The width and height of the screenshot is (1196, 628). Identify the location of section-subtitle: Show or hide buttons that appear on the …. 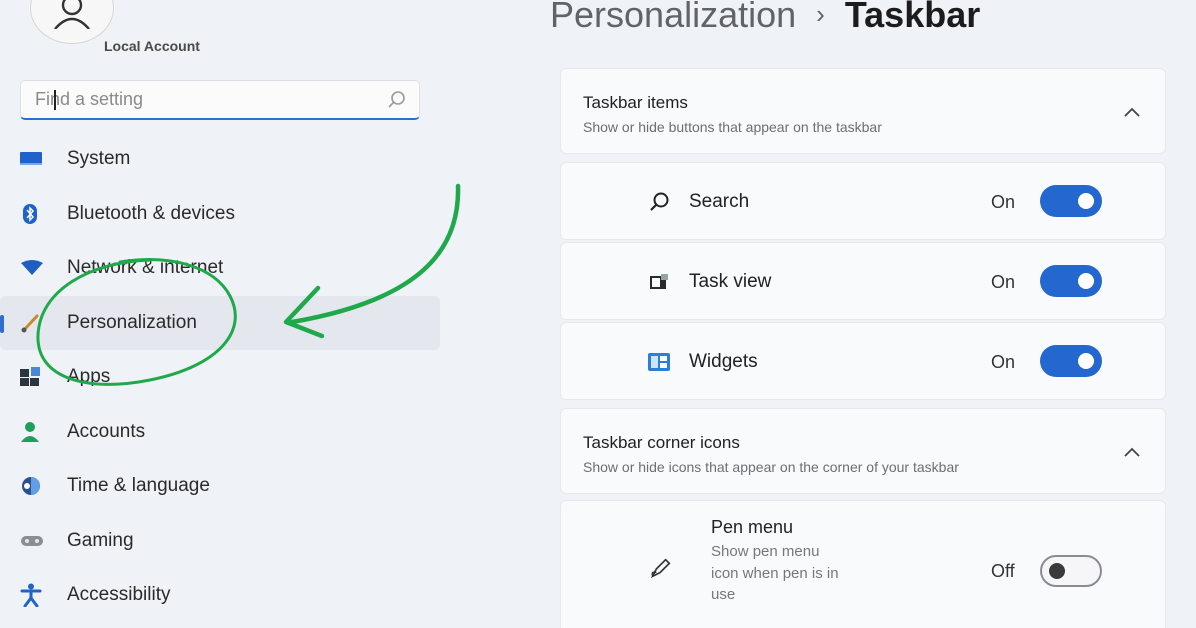
(732, 127).